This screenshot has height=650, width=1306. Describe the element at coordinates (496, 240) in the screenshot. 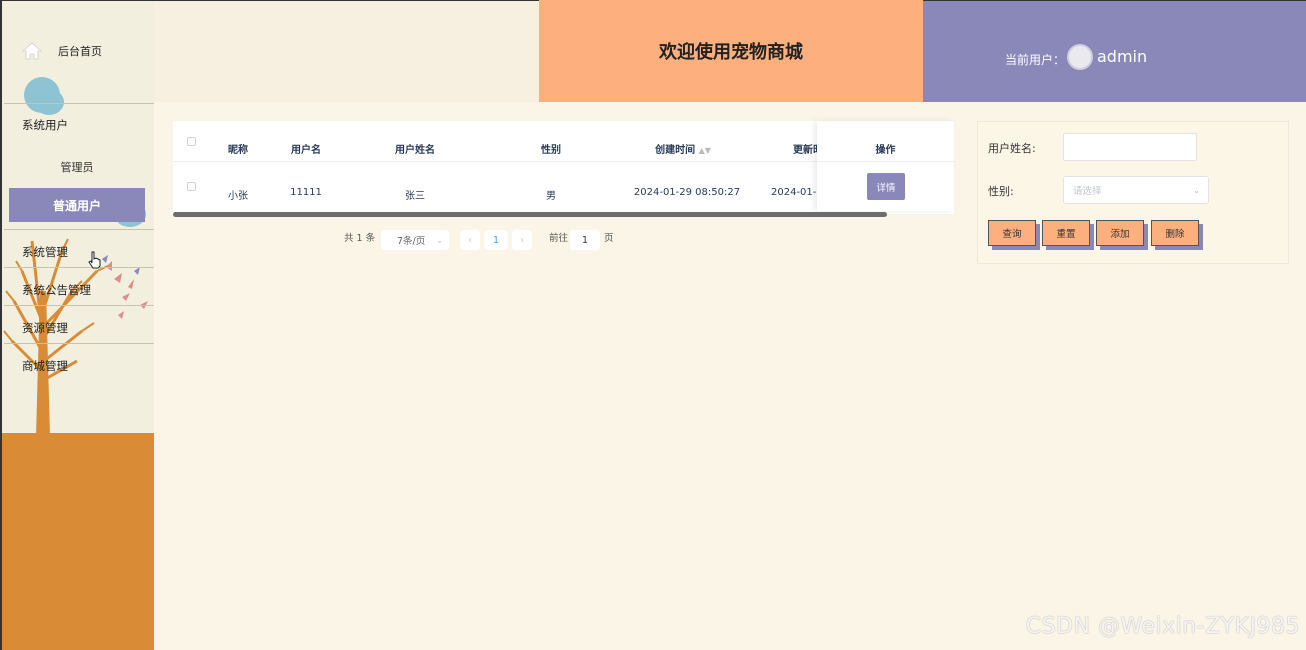

I see `page-number-current: 1` at that location.